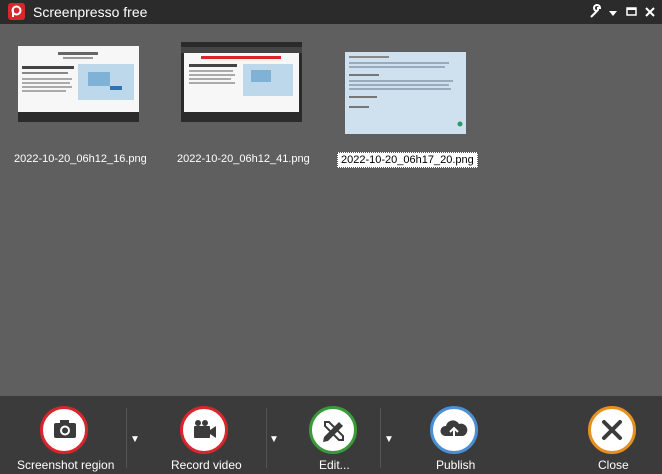 The height and width of the screenshot is (474, 662). Describe the element at coordinates (595, 12) in the screenshot. I see `wrench-icon` at that location.